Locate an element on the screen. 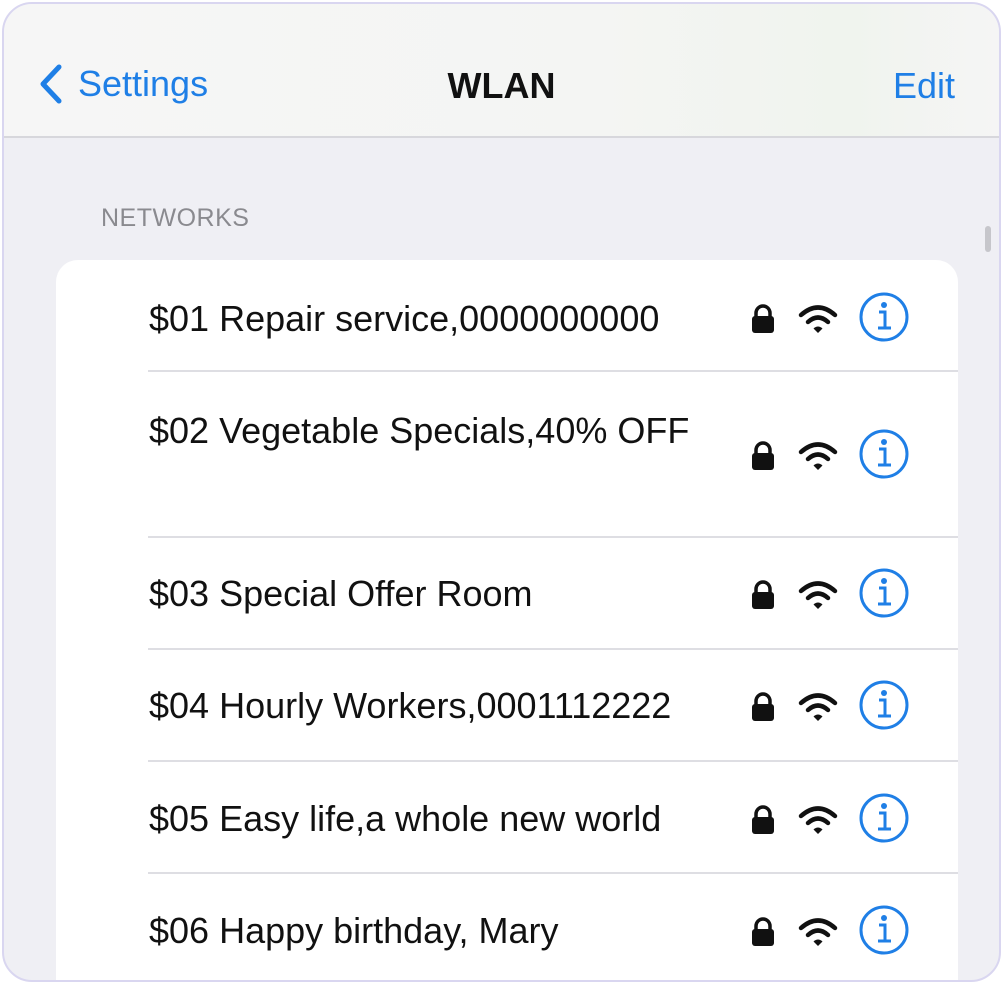 This screenshot has height=986, width=1005. networks-section-header: NETWORKS is located at coordinates (175, 218).